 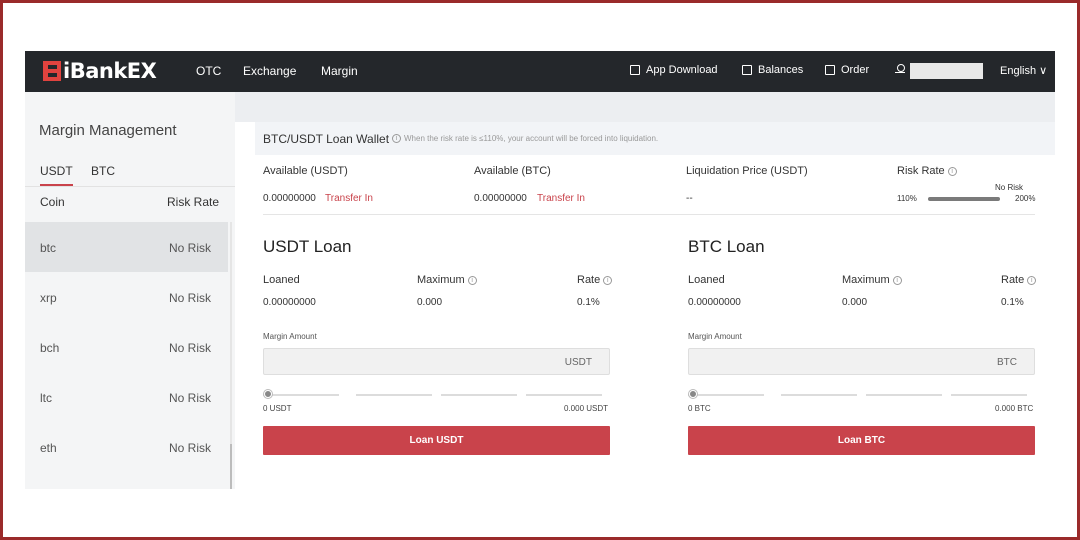 What do you see at coordinates (830, 70) in the screenshot?
I see `order-icon` at bounding box center [830, 70].